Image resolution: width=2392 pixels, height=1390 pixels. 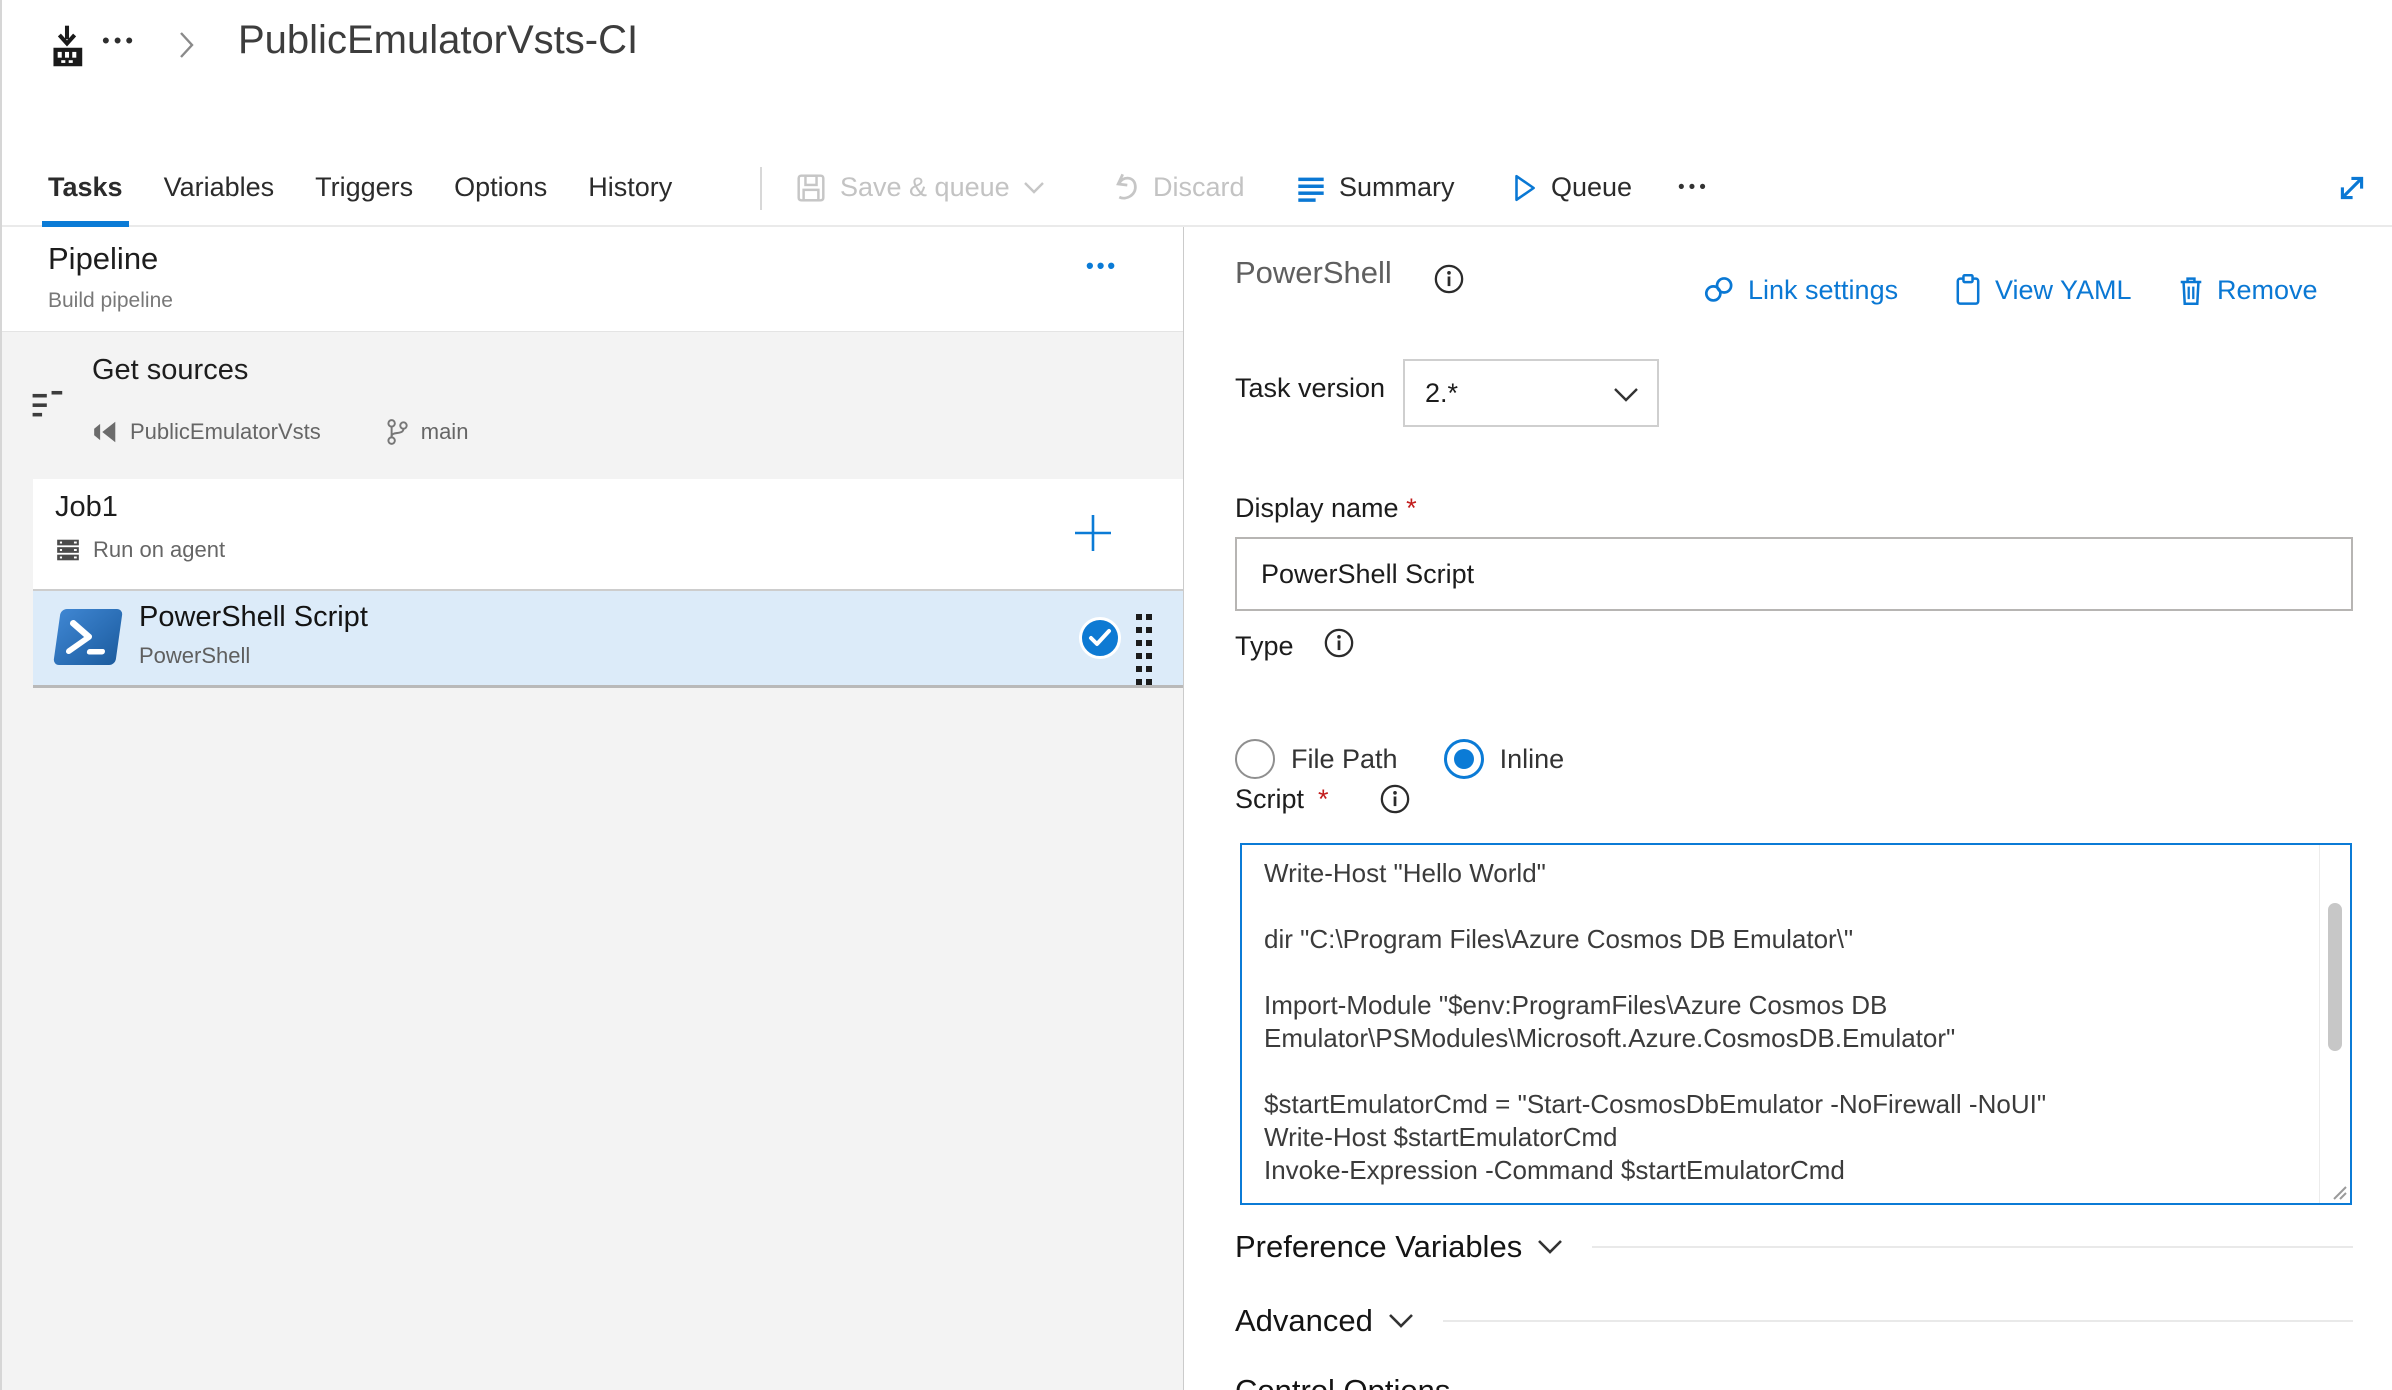 What do you see at coordinates (170, 370) in the screenshot?
I see `get-sources-title: Get sources` at bounding box center [170, 370].